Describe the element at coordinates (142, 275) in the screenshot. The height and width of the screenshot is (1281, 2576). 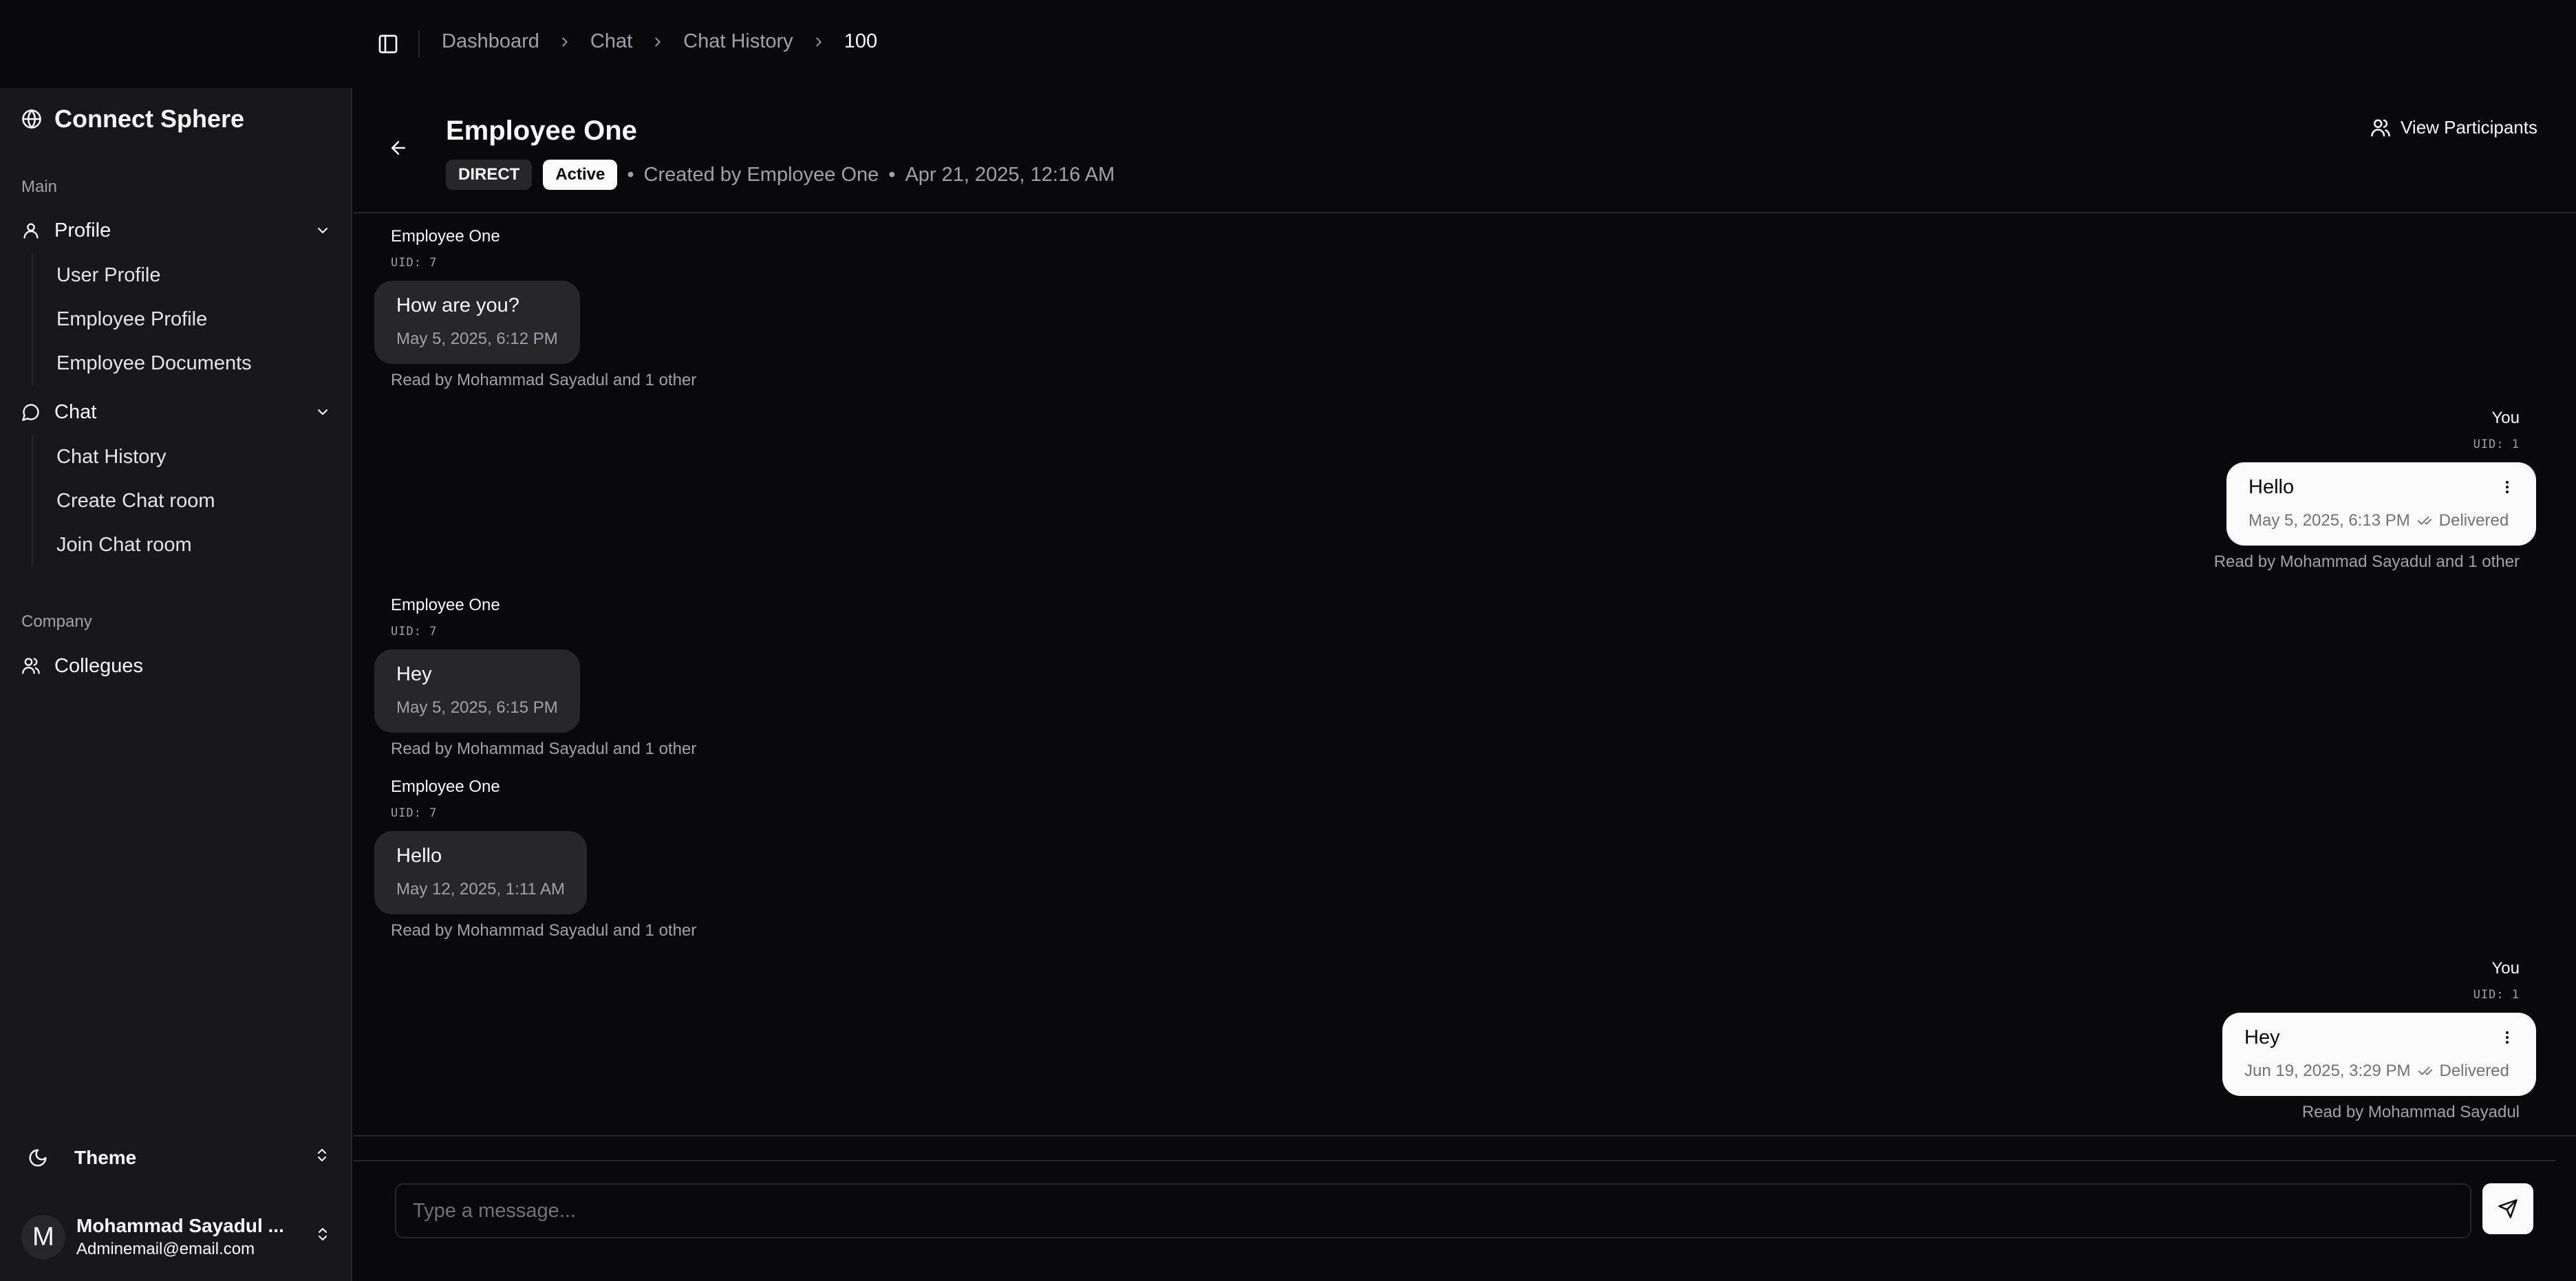
I see `sidebar-item-user-profile: User Profile` at that location.